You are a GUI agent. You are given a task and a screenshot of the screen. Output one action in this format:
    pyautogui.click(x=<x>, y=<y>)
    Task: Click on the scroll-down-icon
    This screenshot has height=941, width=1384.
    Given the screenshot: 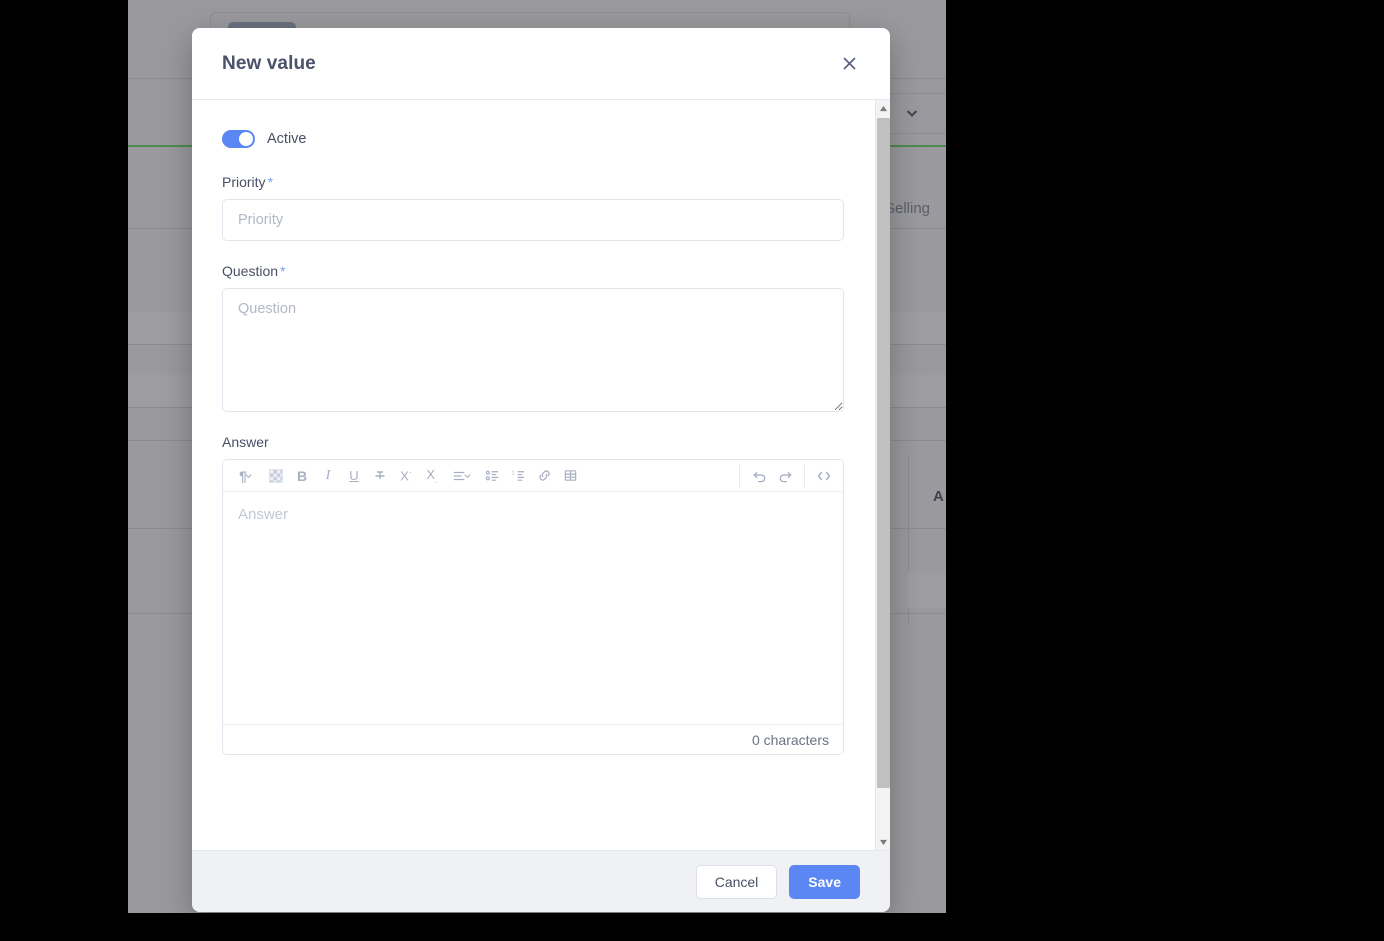 What is the action you would take?
    pyautogui.click(x=883, y=842)
    